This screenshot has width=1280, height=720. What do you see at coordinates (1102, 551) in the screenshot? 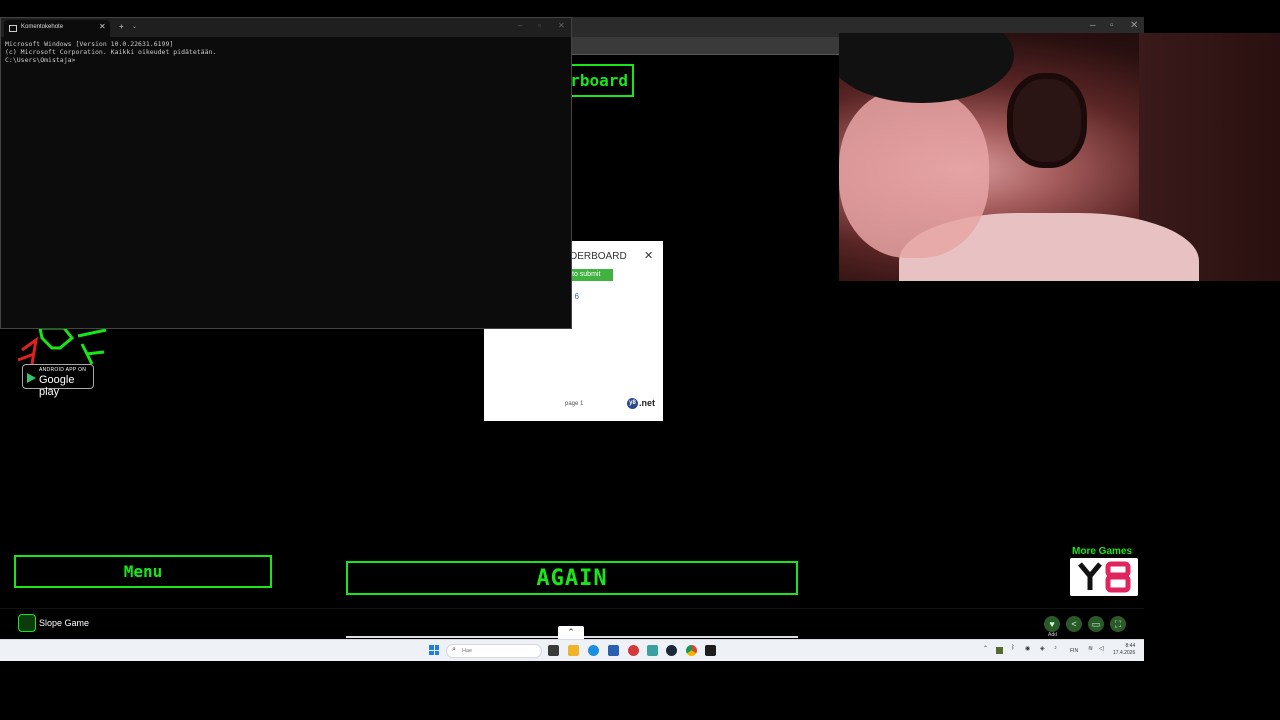
I see `more-games-label: More Games` at bounding box center [1102, 551].